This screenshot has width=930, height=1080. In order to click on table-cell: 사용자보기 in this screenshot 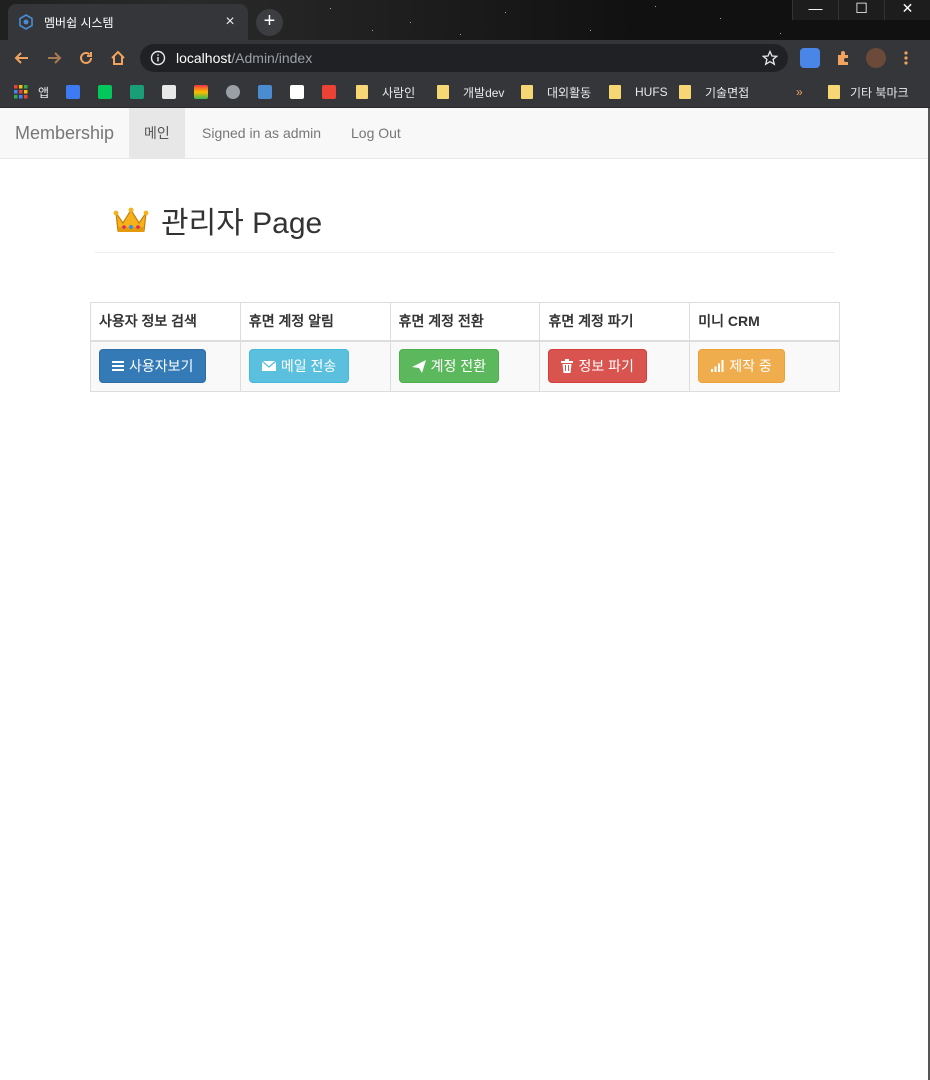, I will do `click(165, 366)`.